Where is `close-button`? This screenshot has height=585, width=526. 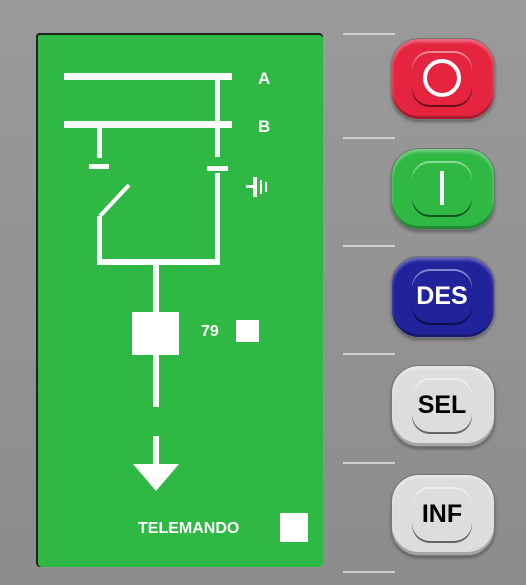 close-button is located at coordinates (443, 189).